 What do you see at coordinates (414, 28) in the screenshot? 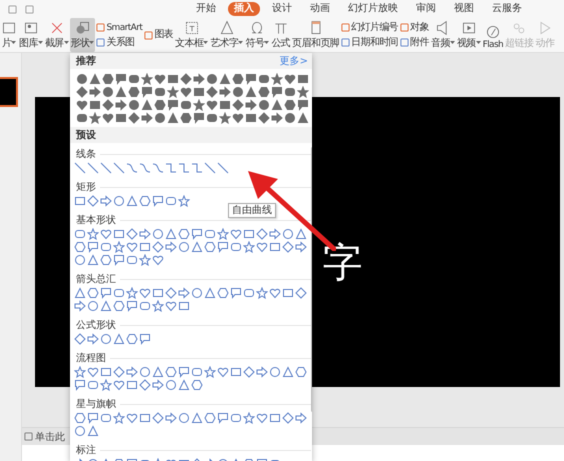
I see `toolbar-button: 对象` at bounding box center [414, 28].